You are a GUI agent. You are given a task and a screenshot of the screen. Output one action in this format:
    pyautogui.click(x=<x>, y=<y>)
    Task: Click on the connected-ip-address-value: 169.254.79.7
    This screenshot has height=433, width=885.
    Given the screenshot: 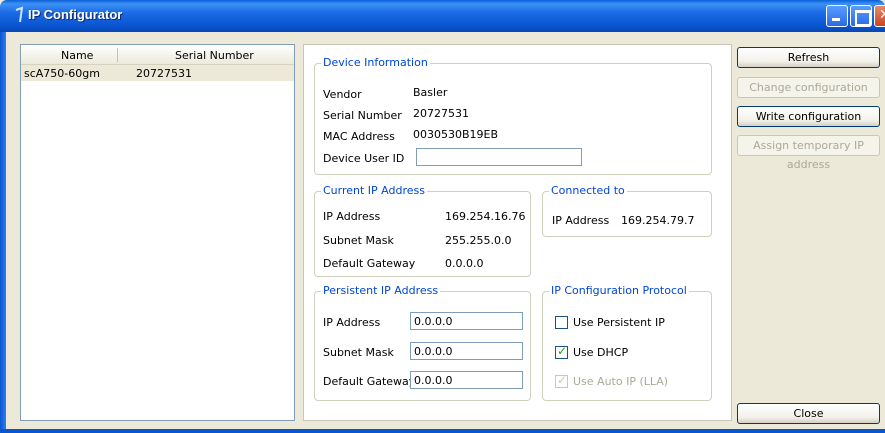 What is the action you would take?
    pyautogui.click(x=658, y=220)
    